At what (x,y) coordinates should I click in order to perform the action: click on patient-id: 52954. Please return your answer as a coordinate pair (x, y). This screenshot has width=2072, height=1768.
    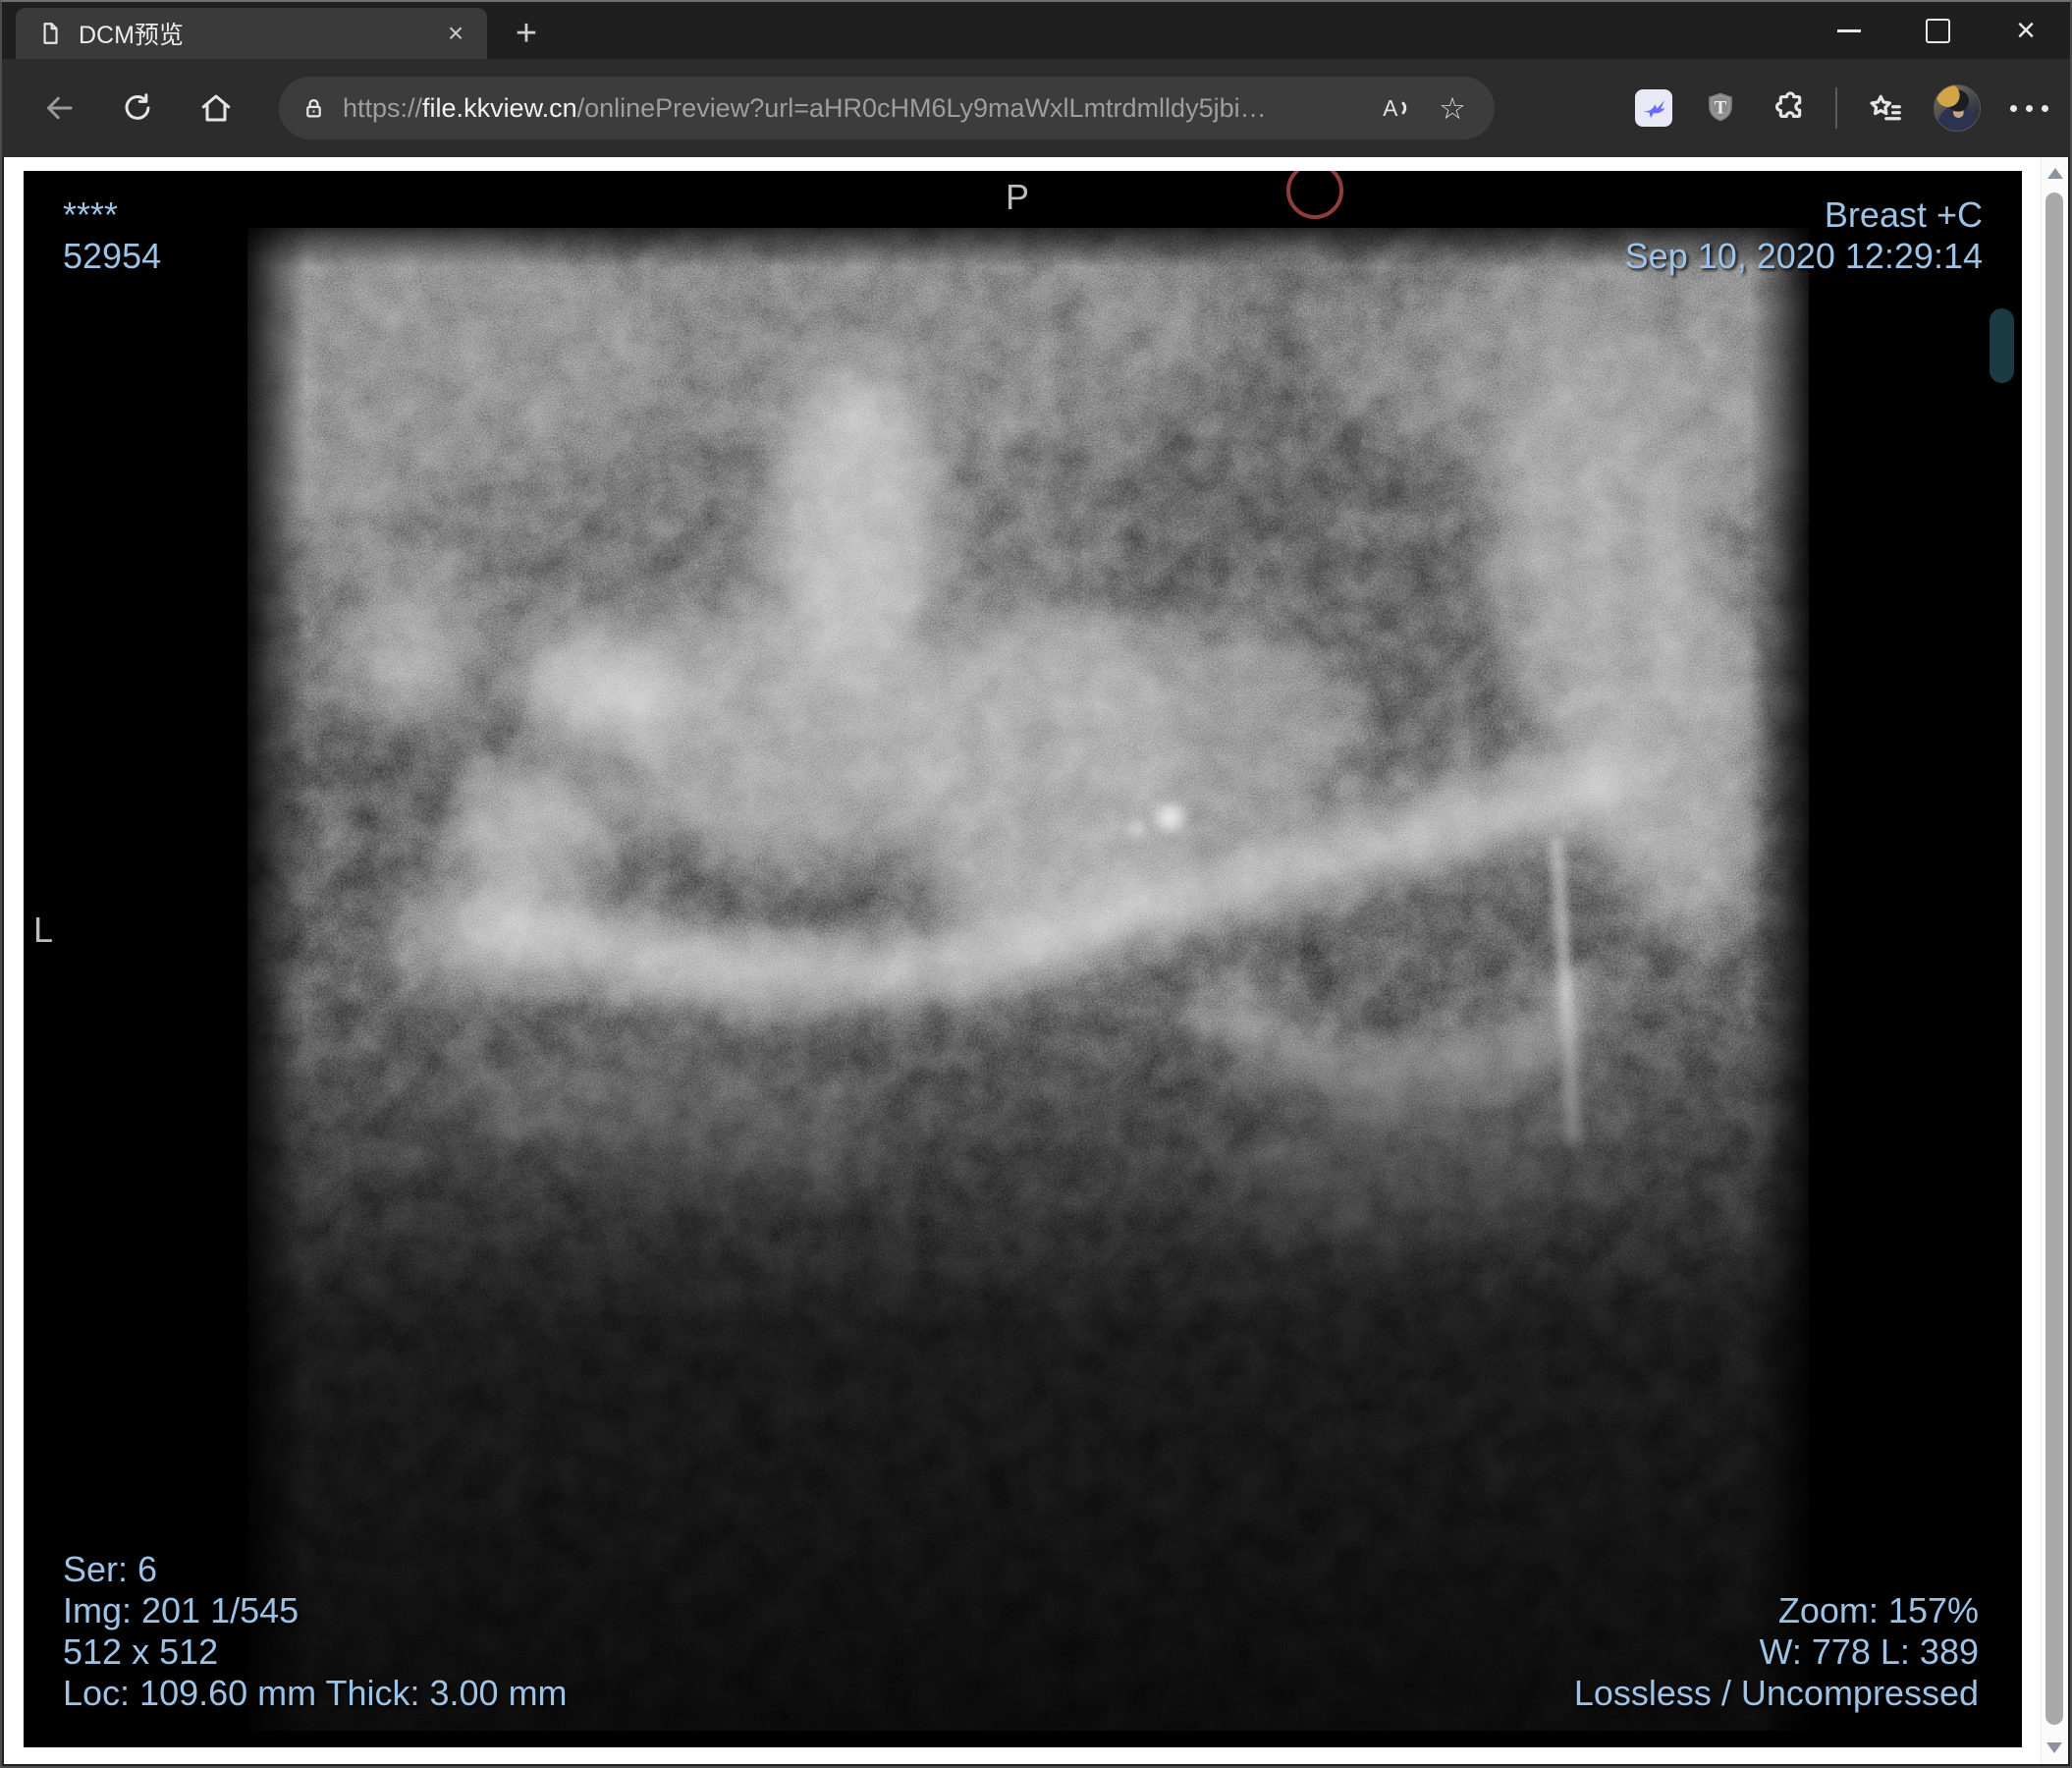
    Looking at the image, I should click on (113, 256).